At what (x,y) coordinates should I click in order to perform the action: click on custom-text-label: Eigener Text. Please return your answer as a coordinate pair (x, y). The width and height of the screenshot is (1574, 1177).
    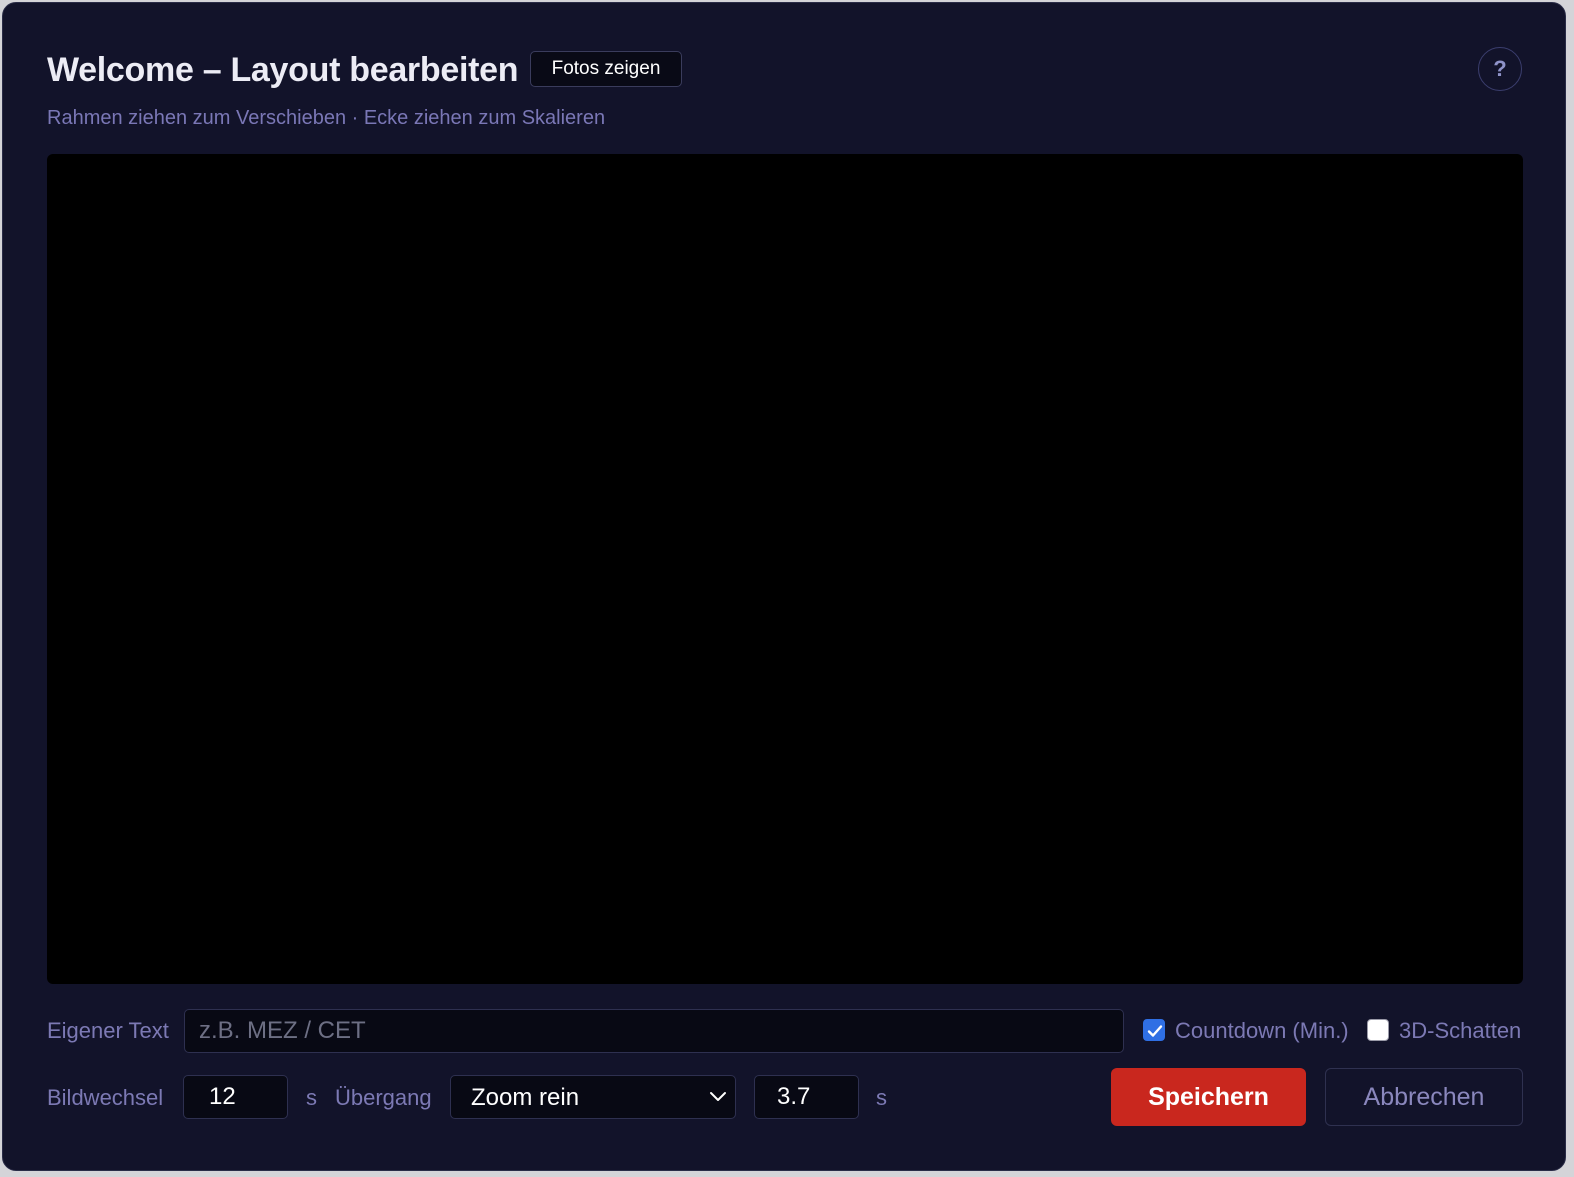
    Looking at the image, I should click on (108, 1030).